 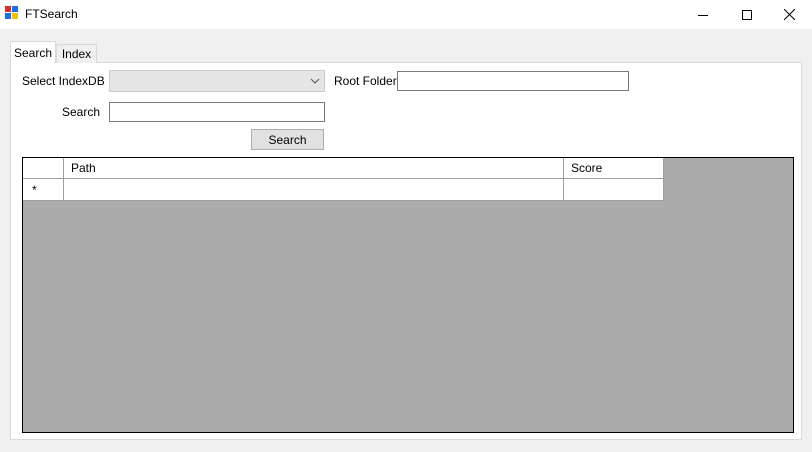 I want to click on grid-corner-header, so click(x=43, y=168).